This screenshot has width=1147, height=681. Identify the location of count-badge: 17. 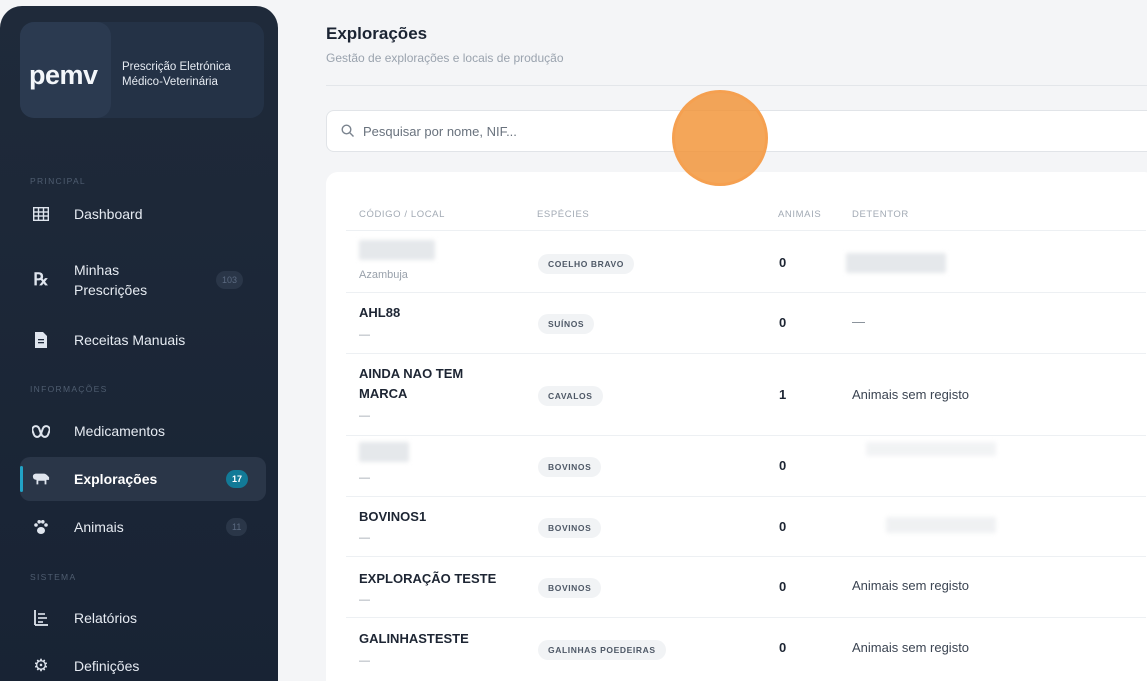
(237, 479).